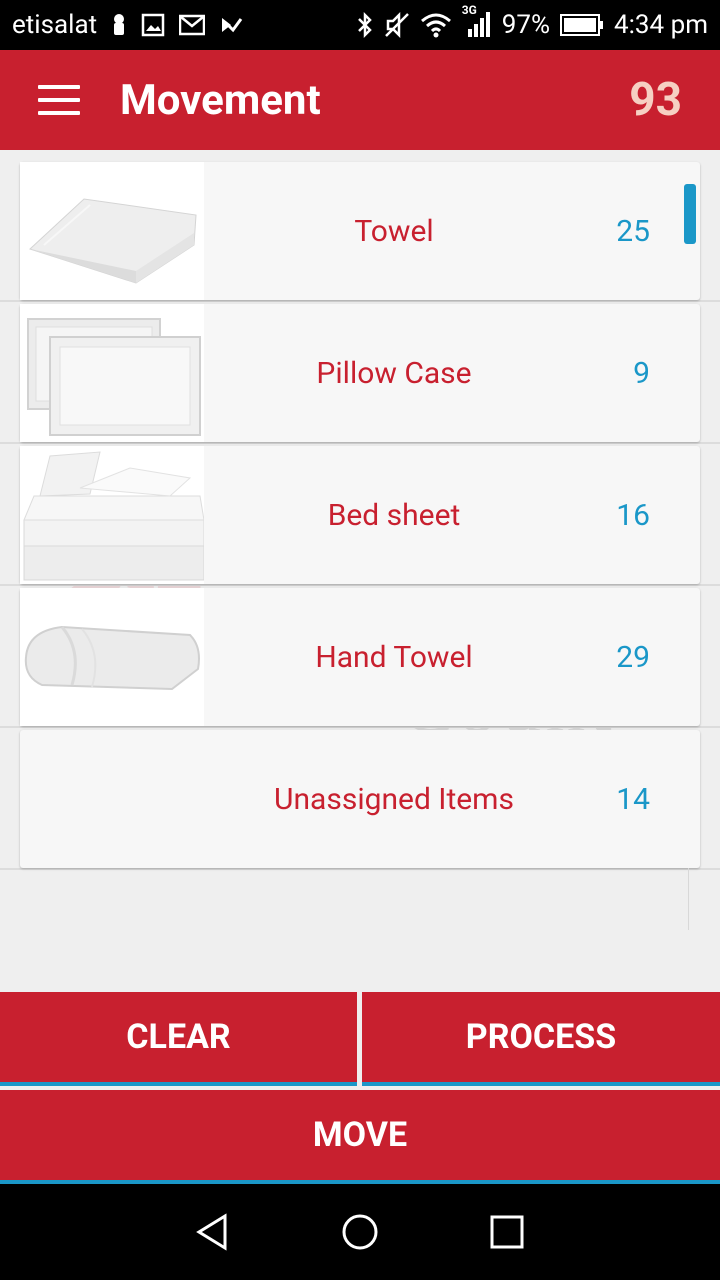 The height and width of the screenshot is (1280, 720). What do you see at coordinates (633, 799) in the screenshot?
I see `item-count: 14` at bounding box center [633, 799].